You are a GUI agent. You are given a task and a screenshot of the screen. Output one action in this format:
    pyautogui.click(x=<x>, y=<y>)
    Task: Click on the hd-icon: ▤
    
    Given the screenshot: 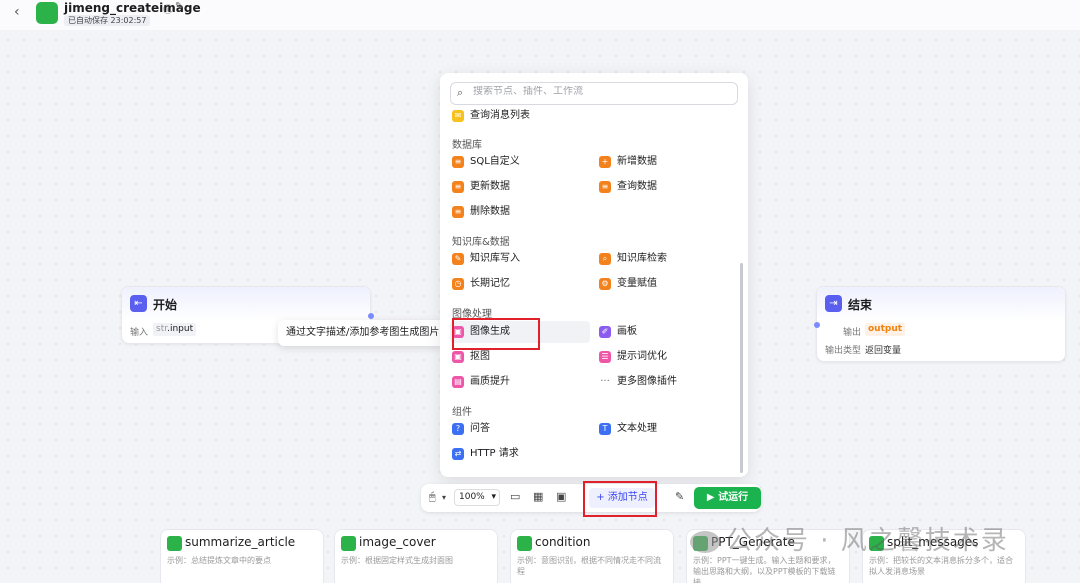 What is the action you would take?
    pyautogui.click(x=458, y=382)
    